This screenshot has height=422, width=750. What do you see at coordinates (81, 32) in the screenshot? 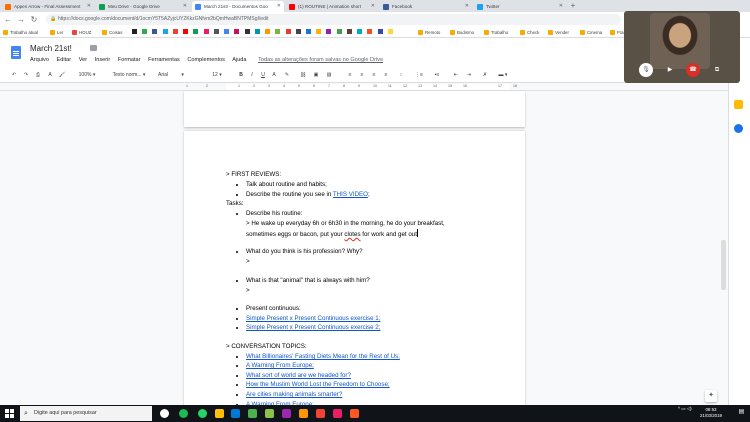
I see `bookmark-houz: HOUZ` at bounding box center [81, 32].